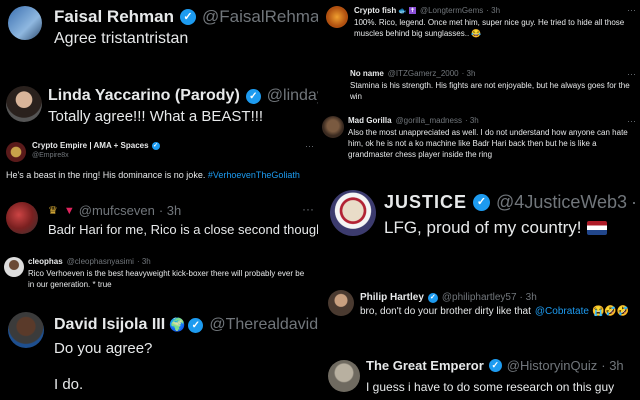 The image size is (640, 400). Describe the element at coordinates (109, 325) in the screenshot. I see `author-name: David Isijola III` at that location.